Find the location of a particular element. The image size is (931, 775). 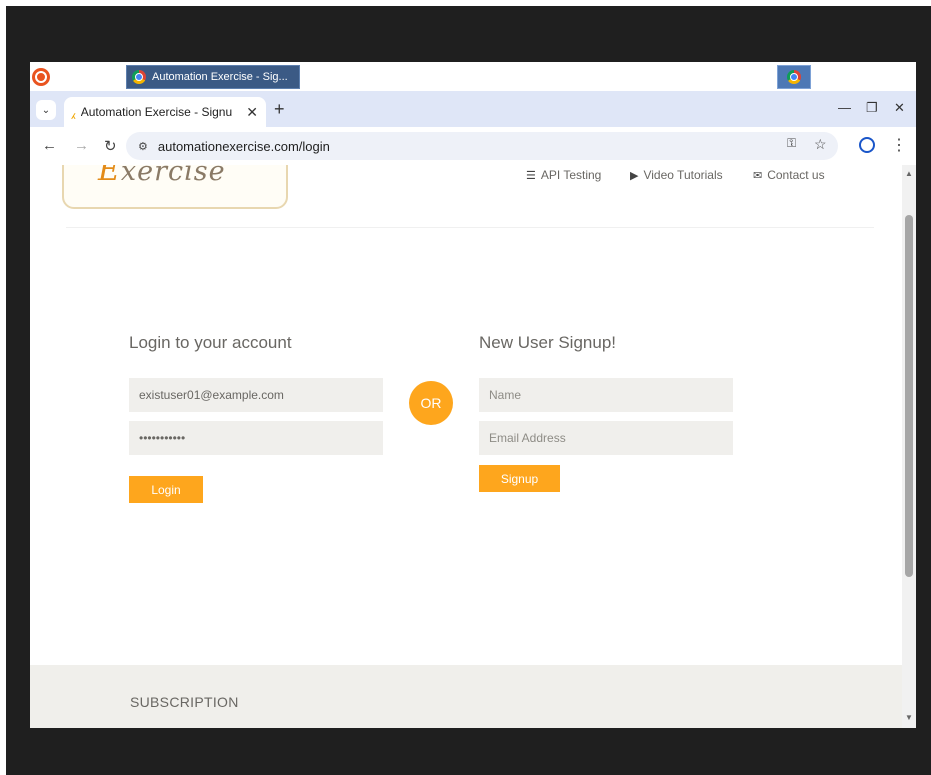

desktop-background-top is located at coordinates (465, 31).